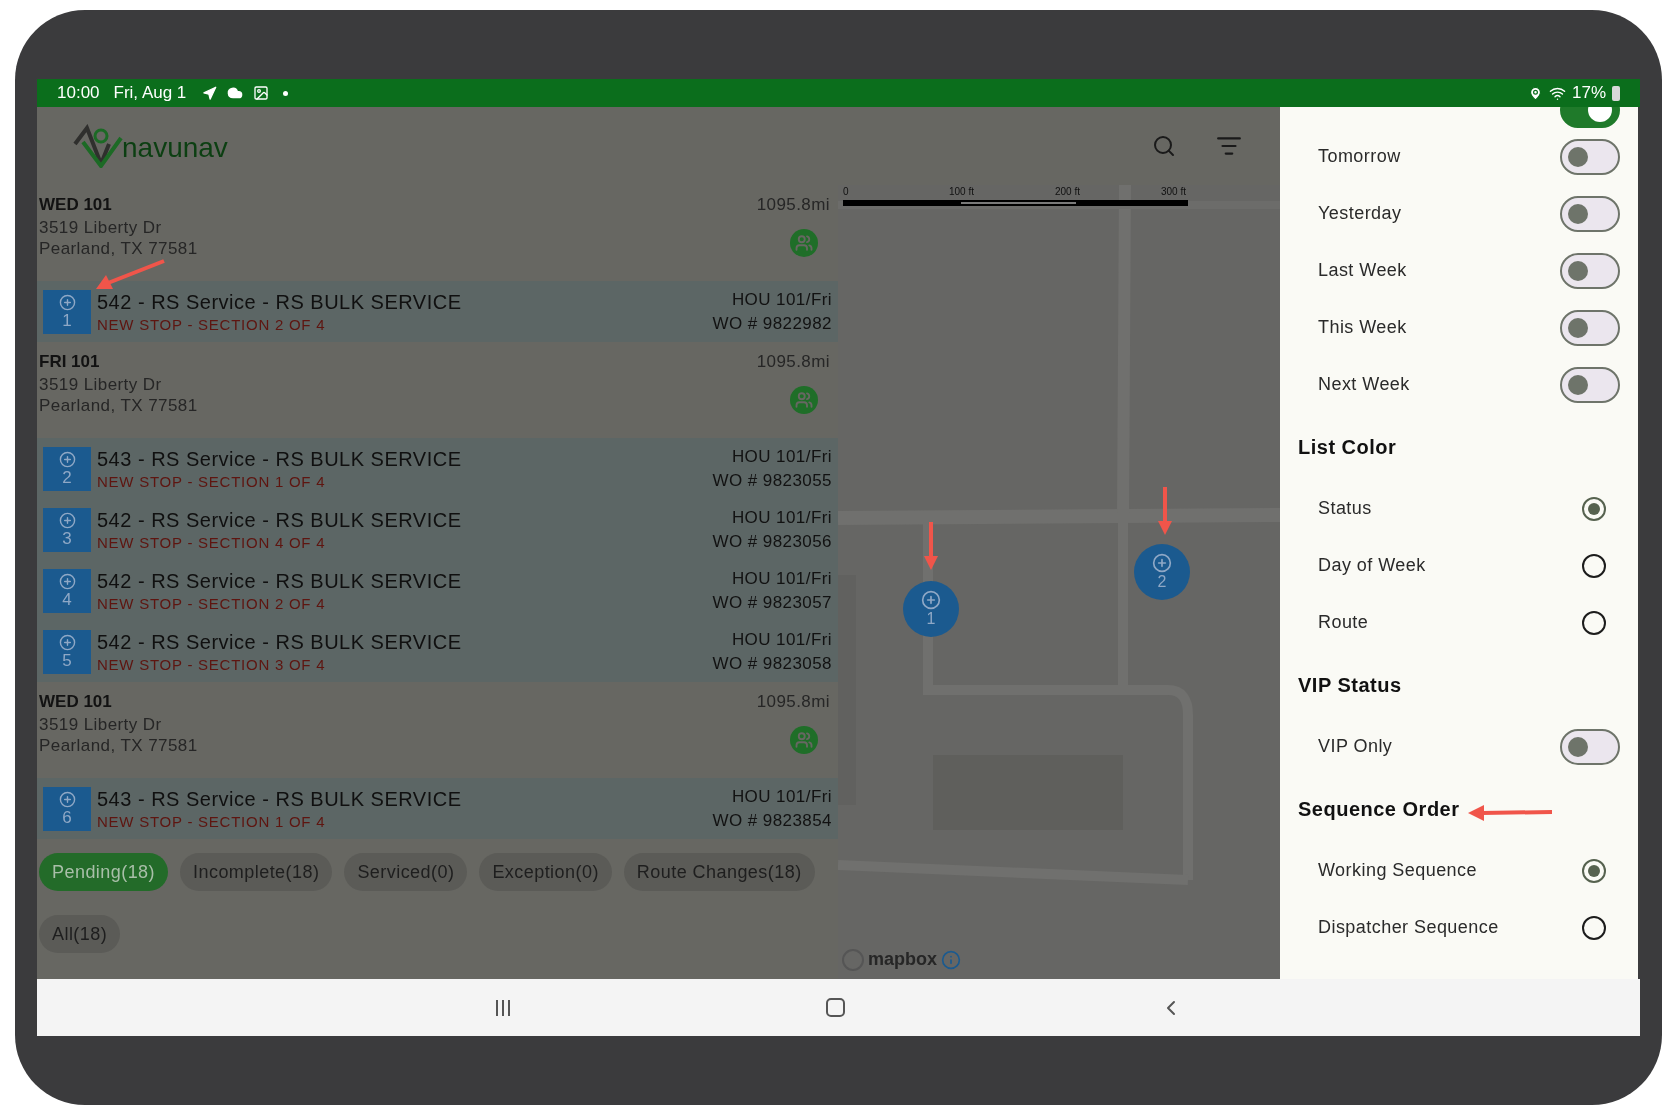  What do you see at coordinates (80, 934) in the screenshot?
I see `filter-chip: All(18)` at bounding box center [80, 934].